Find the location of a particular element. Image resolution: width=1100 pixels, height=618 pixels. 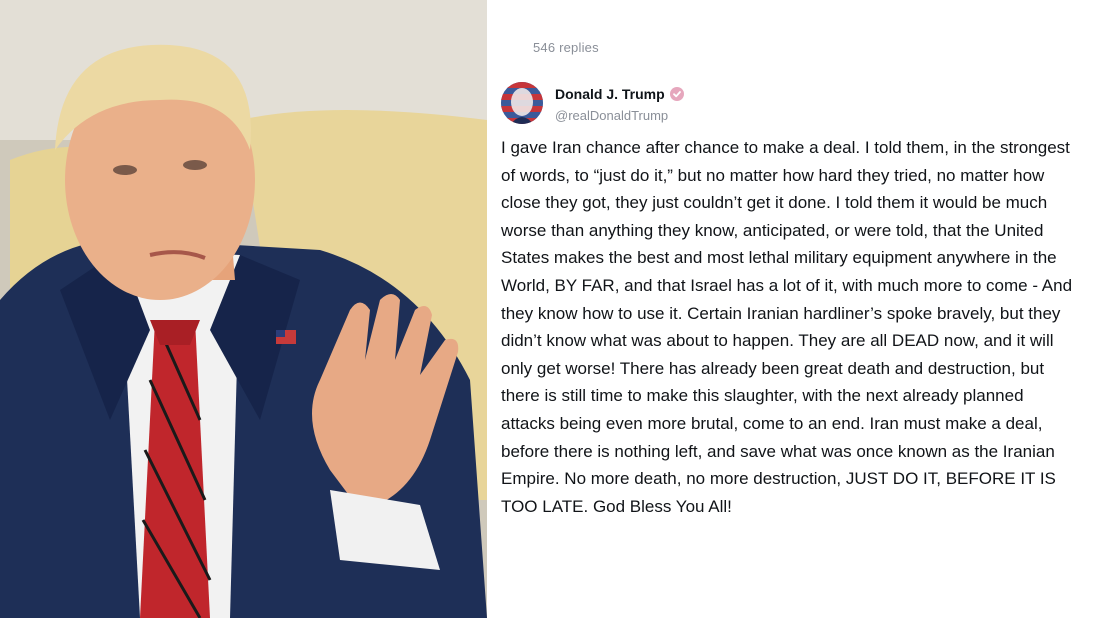

flag-portrait-avatar-icon is located at coordinates (522, 103).